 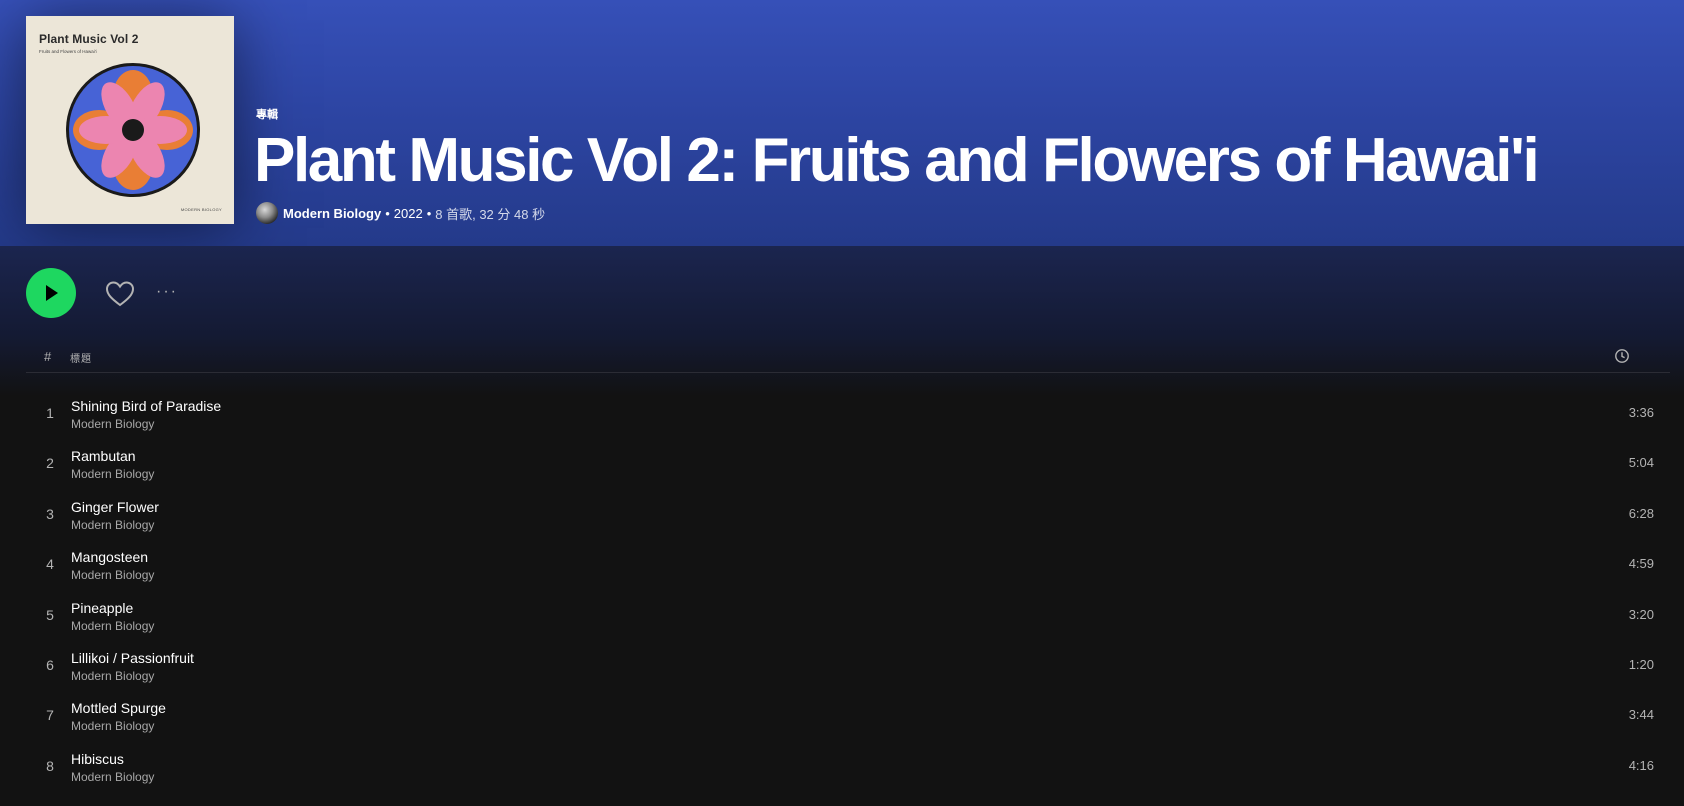 I want to click on column-title-header: 標題, so click(x=81, y=359).